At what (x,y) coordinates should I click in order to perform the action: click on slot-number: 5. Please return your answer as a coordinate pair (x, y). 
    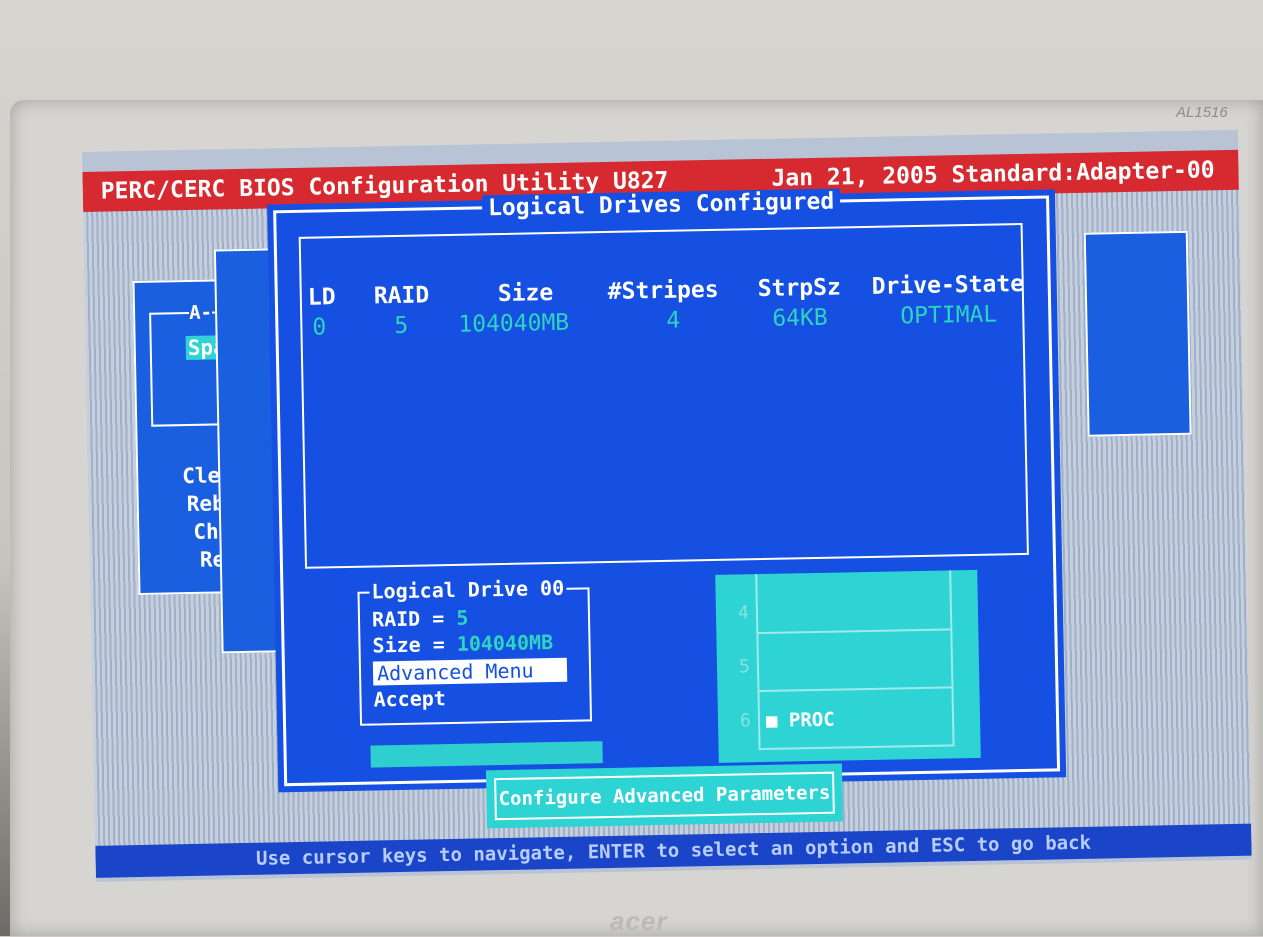
    Looking at the image, I should click on (744, 667).